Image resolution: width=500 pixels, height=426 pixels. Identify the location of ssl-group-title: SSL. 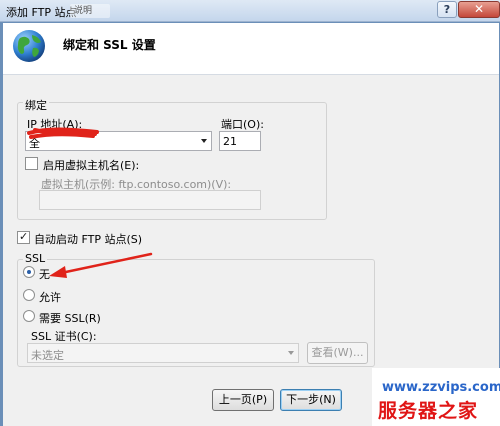
(35, 258).